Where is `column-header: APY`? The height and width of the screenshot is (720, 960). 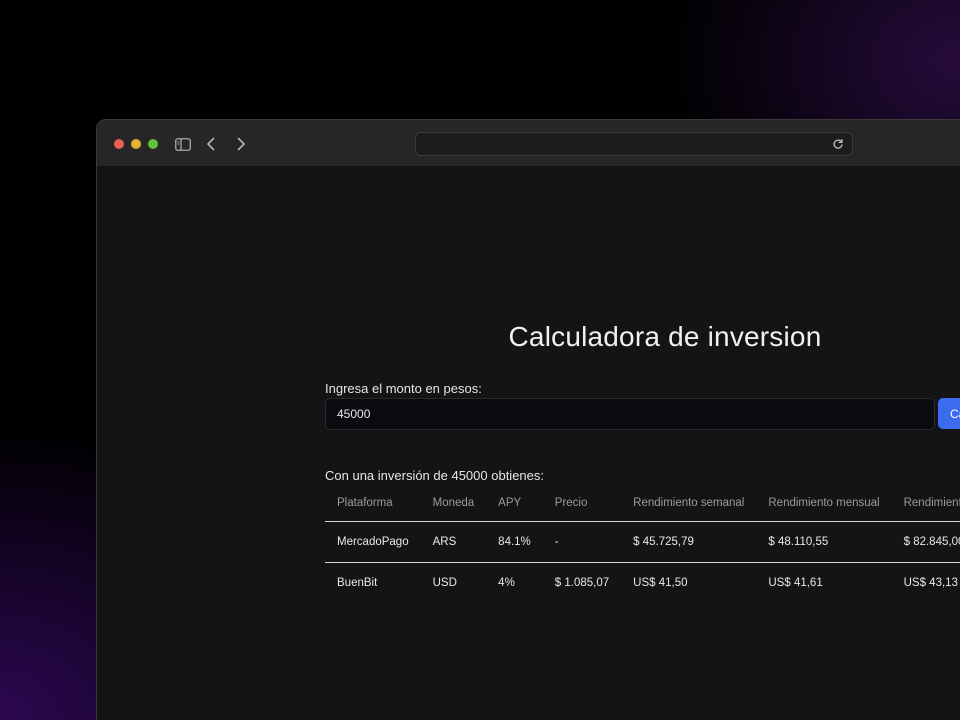 column-header: APY is located at coordinates (514, 503).